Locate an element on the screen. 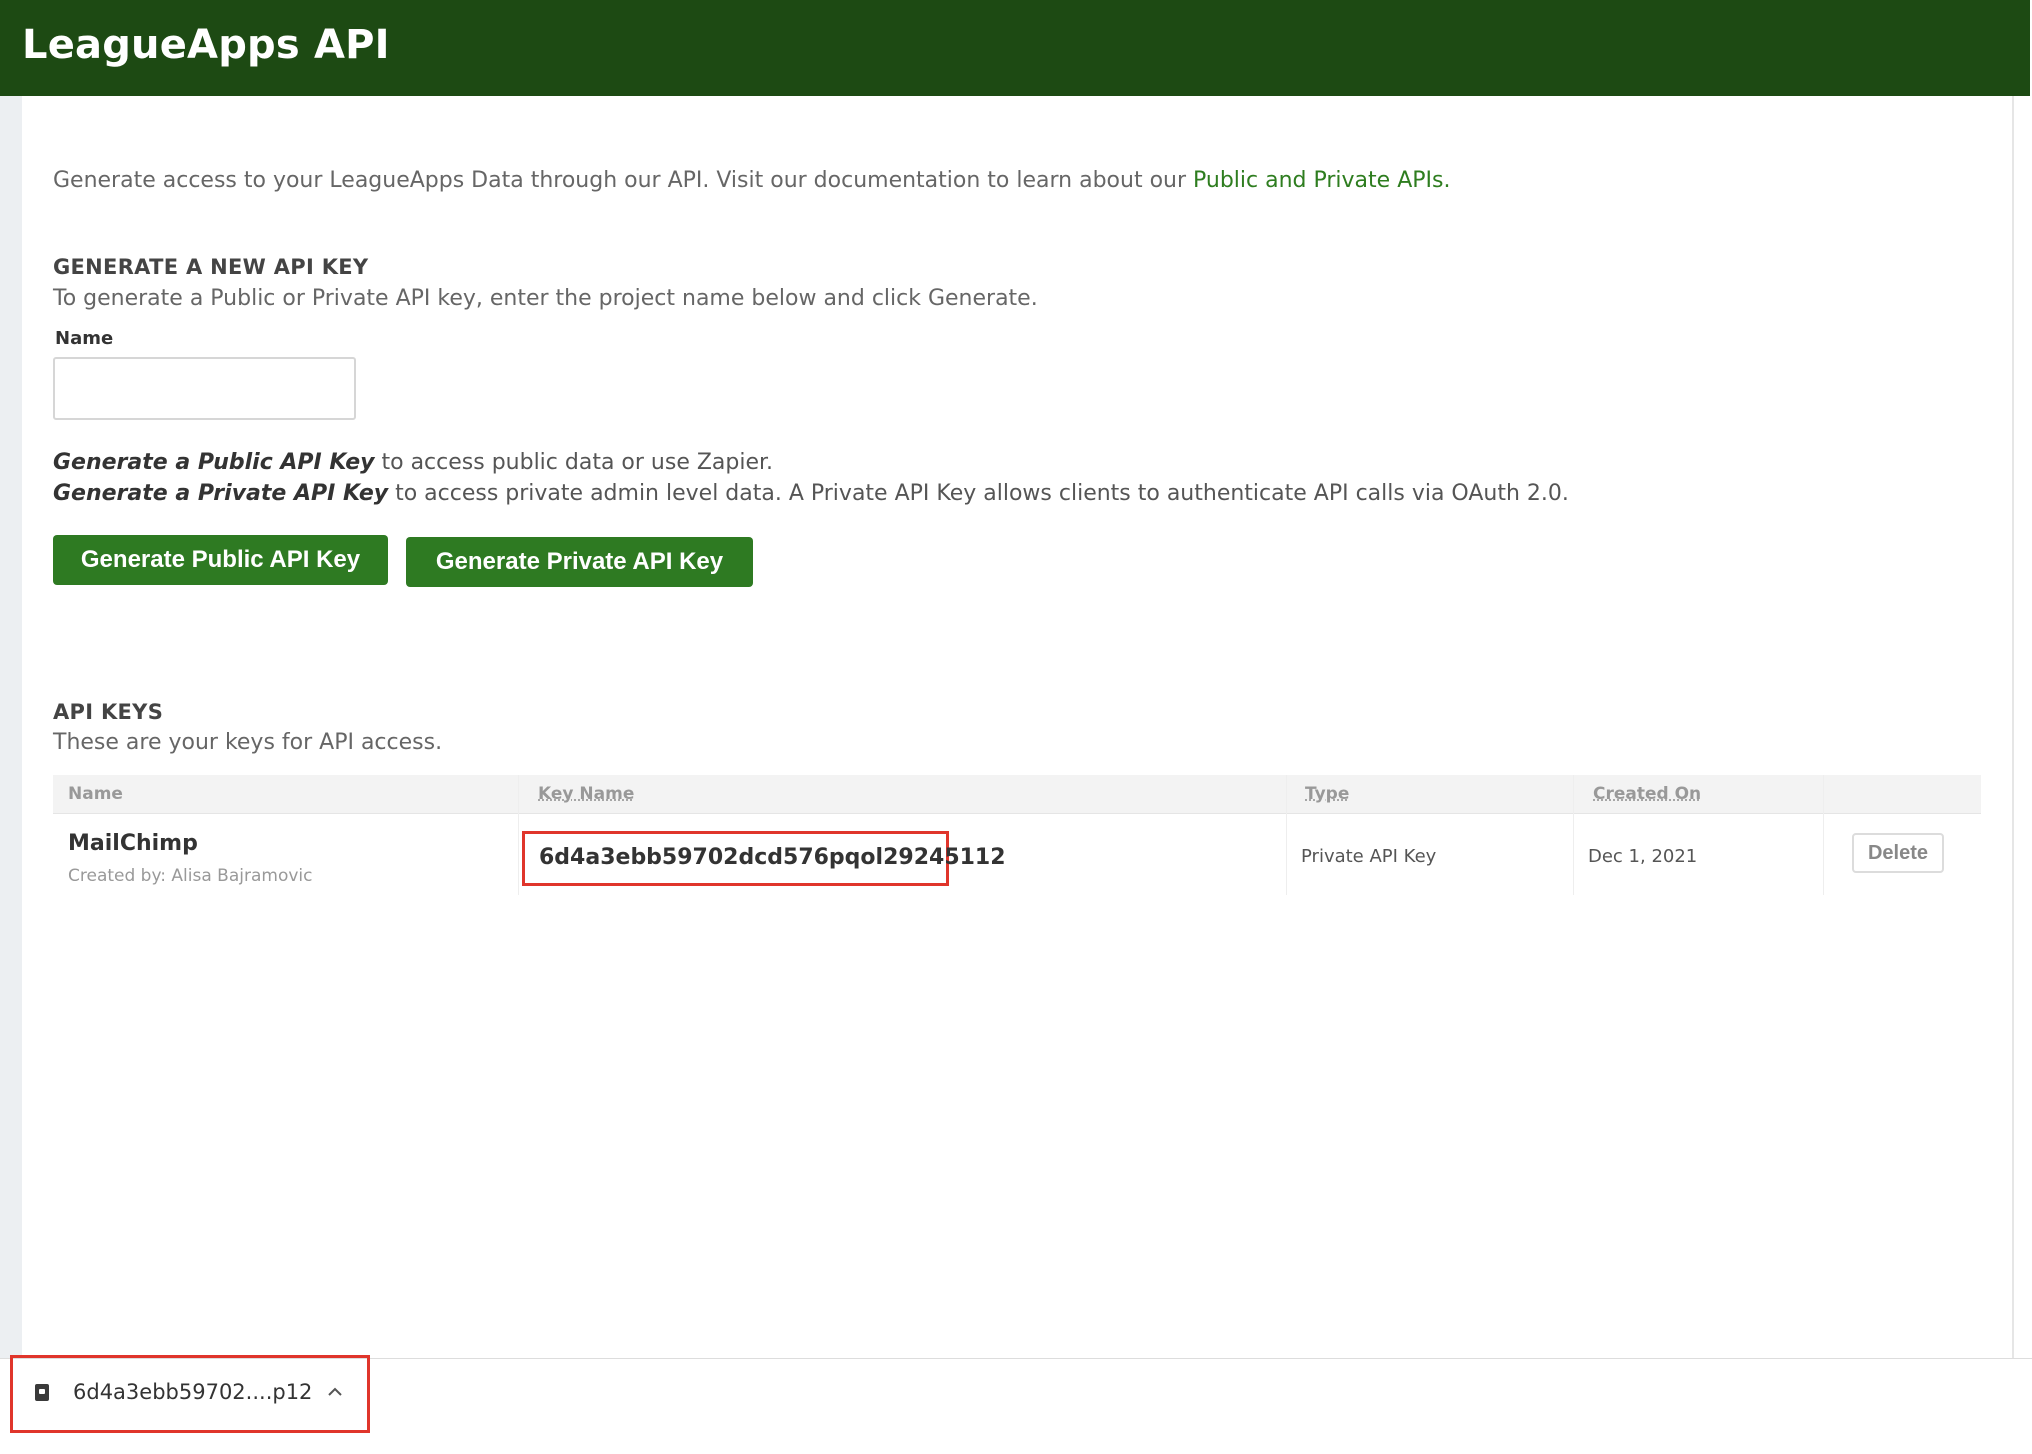  delete-key-button: Delete is located at coordinates (1898, 853).